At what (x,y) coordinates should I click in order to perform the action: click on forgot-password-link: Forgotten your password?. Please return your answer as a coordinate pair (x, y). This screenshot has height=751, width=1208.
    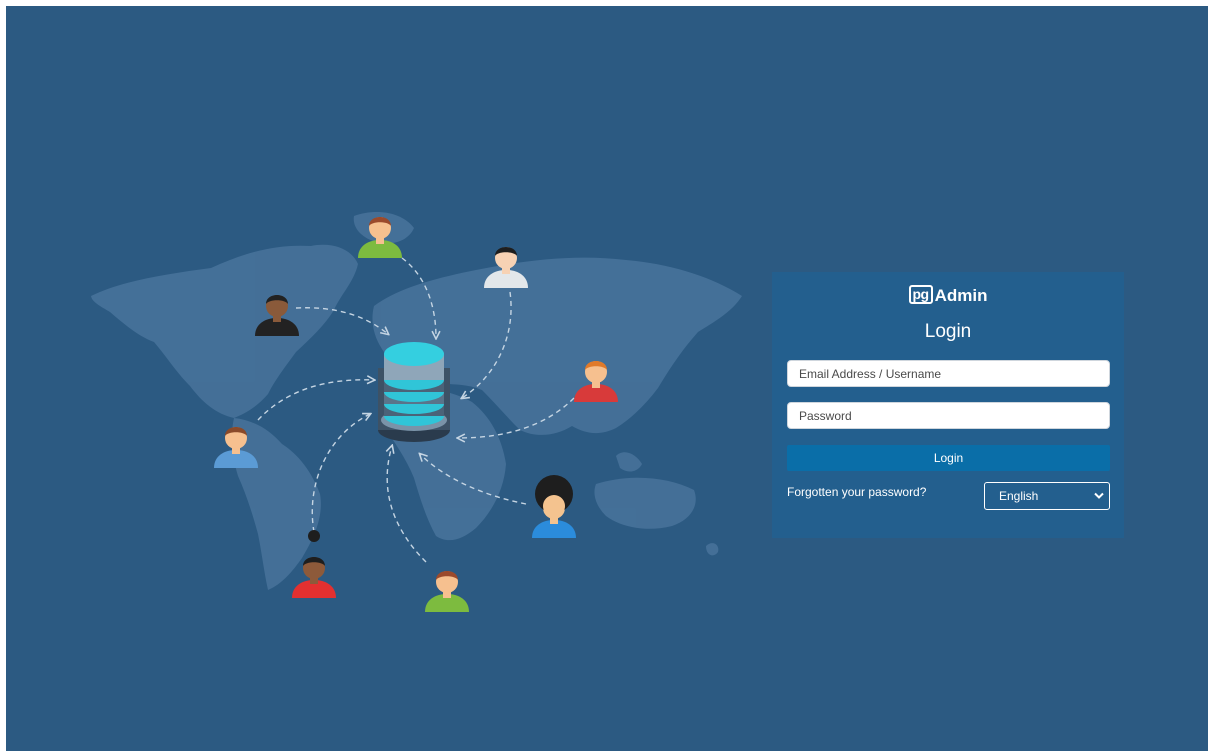
    Looking at the image, I should click on (856, 492).